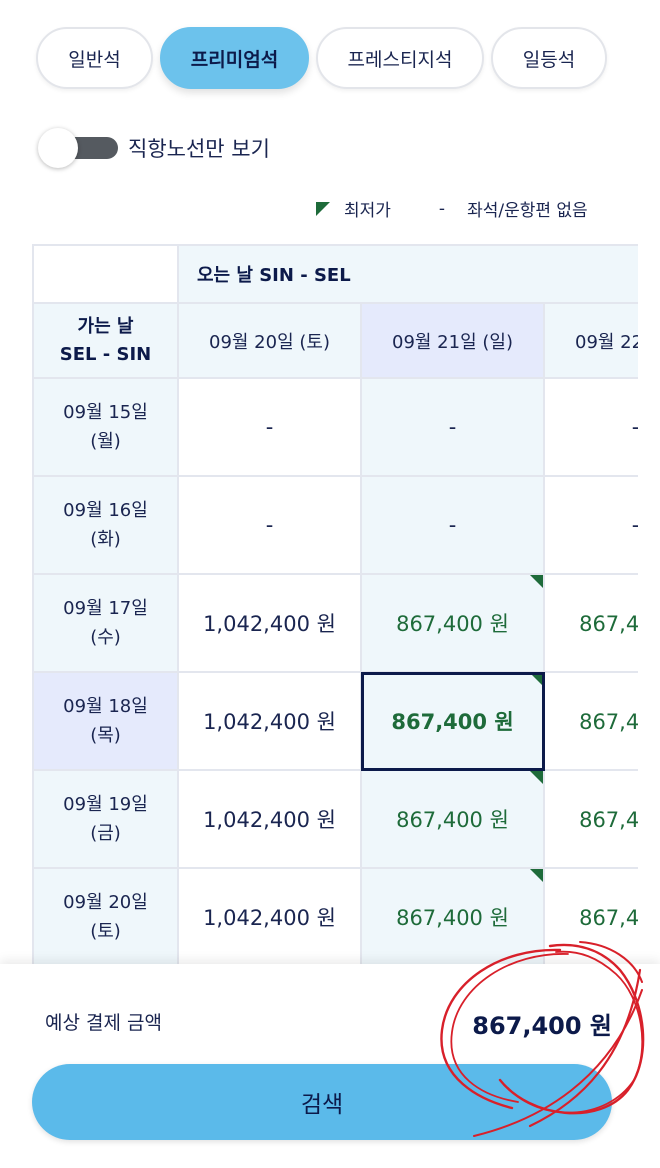 This screenshot has width=660, height=1168. I want to click on selected-fare-cell: 867,400 원, so click(453, 722).